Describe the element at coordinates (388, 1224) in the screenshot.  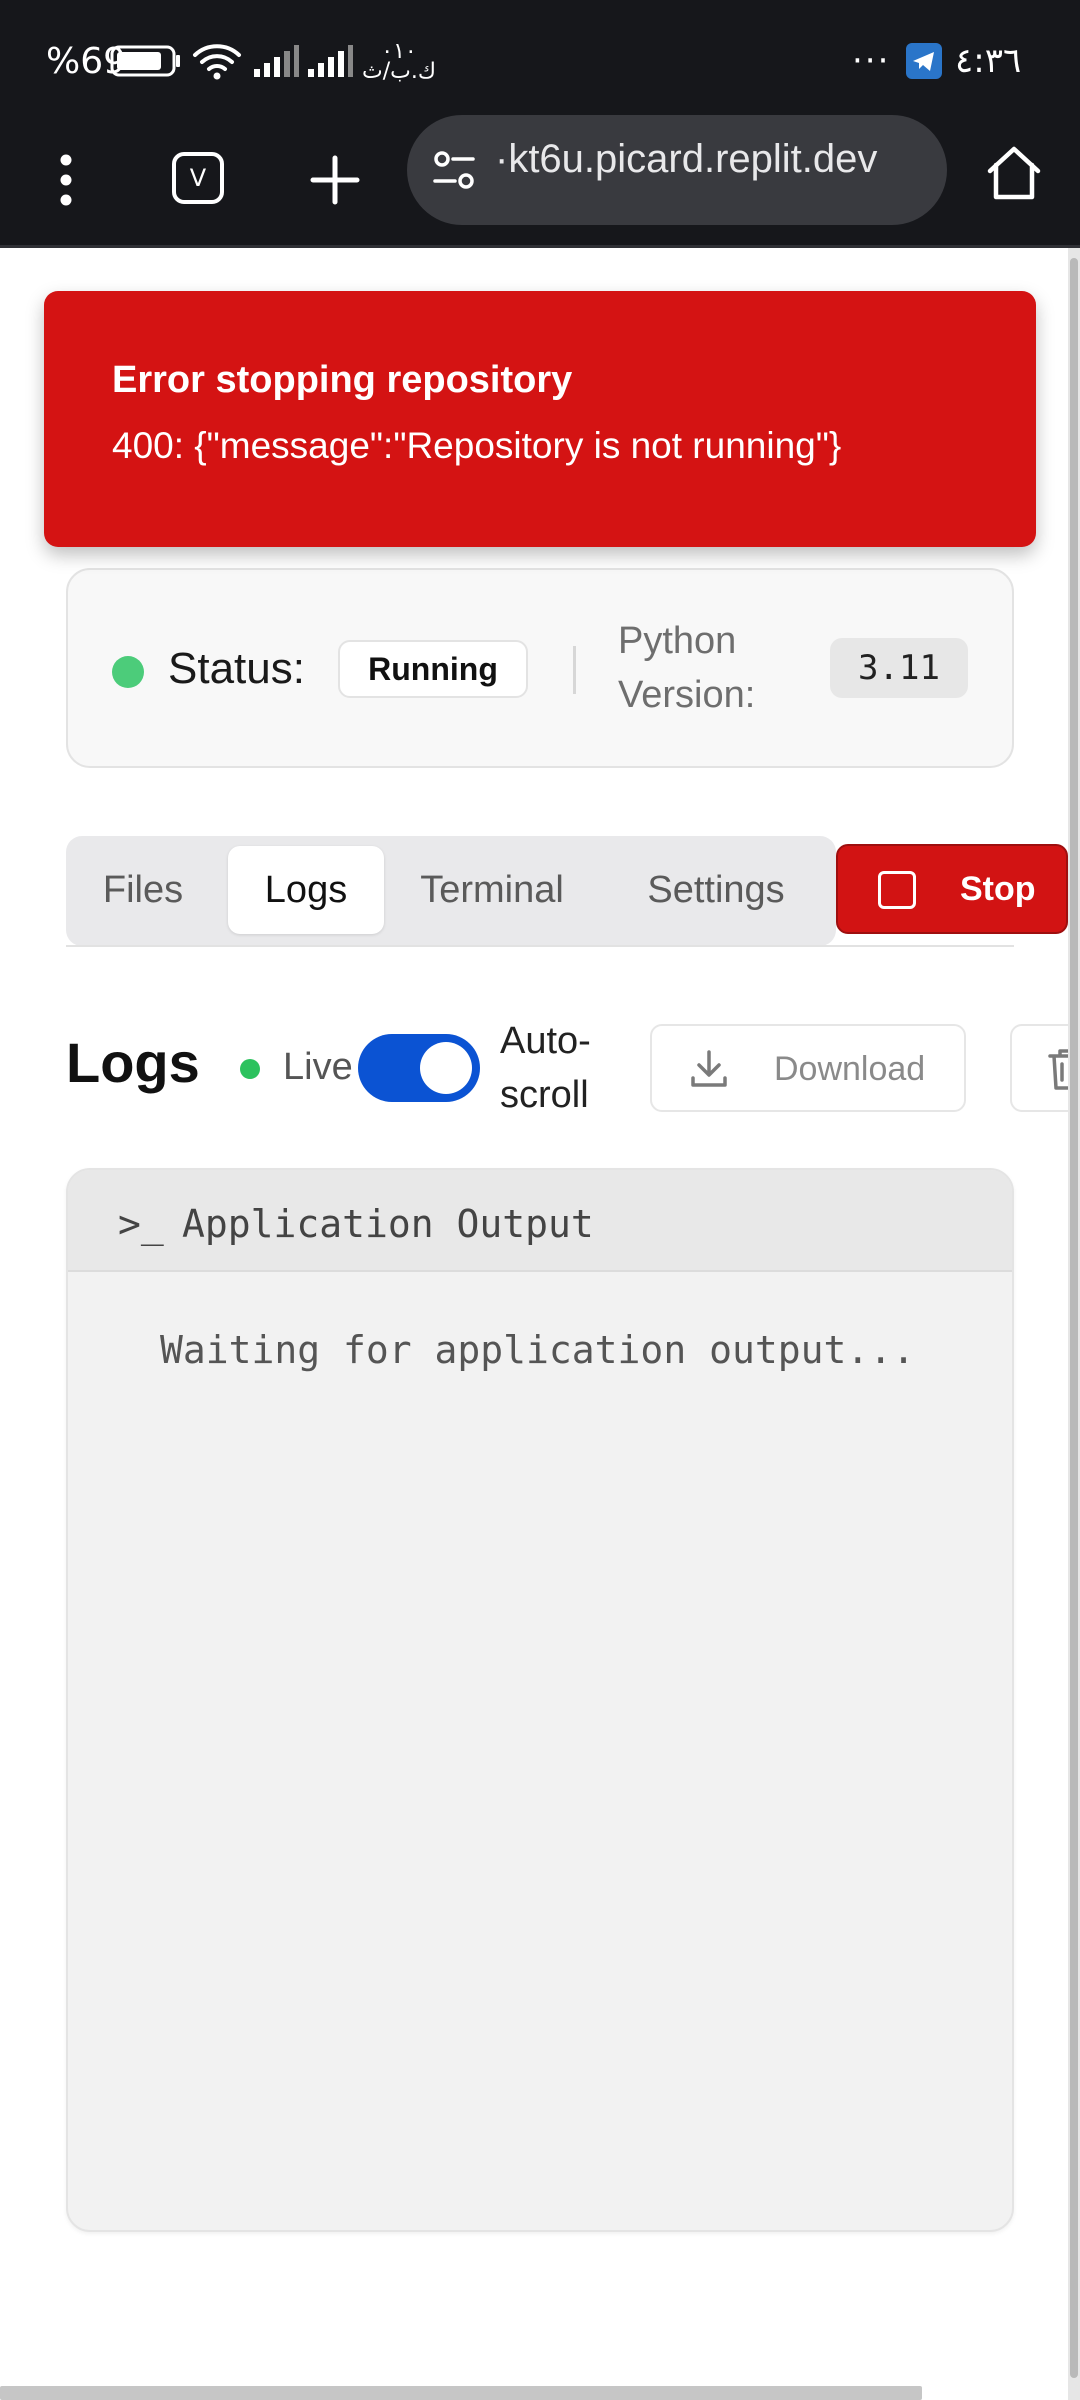
I see `output-title: Application Output` at that location.